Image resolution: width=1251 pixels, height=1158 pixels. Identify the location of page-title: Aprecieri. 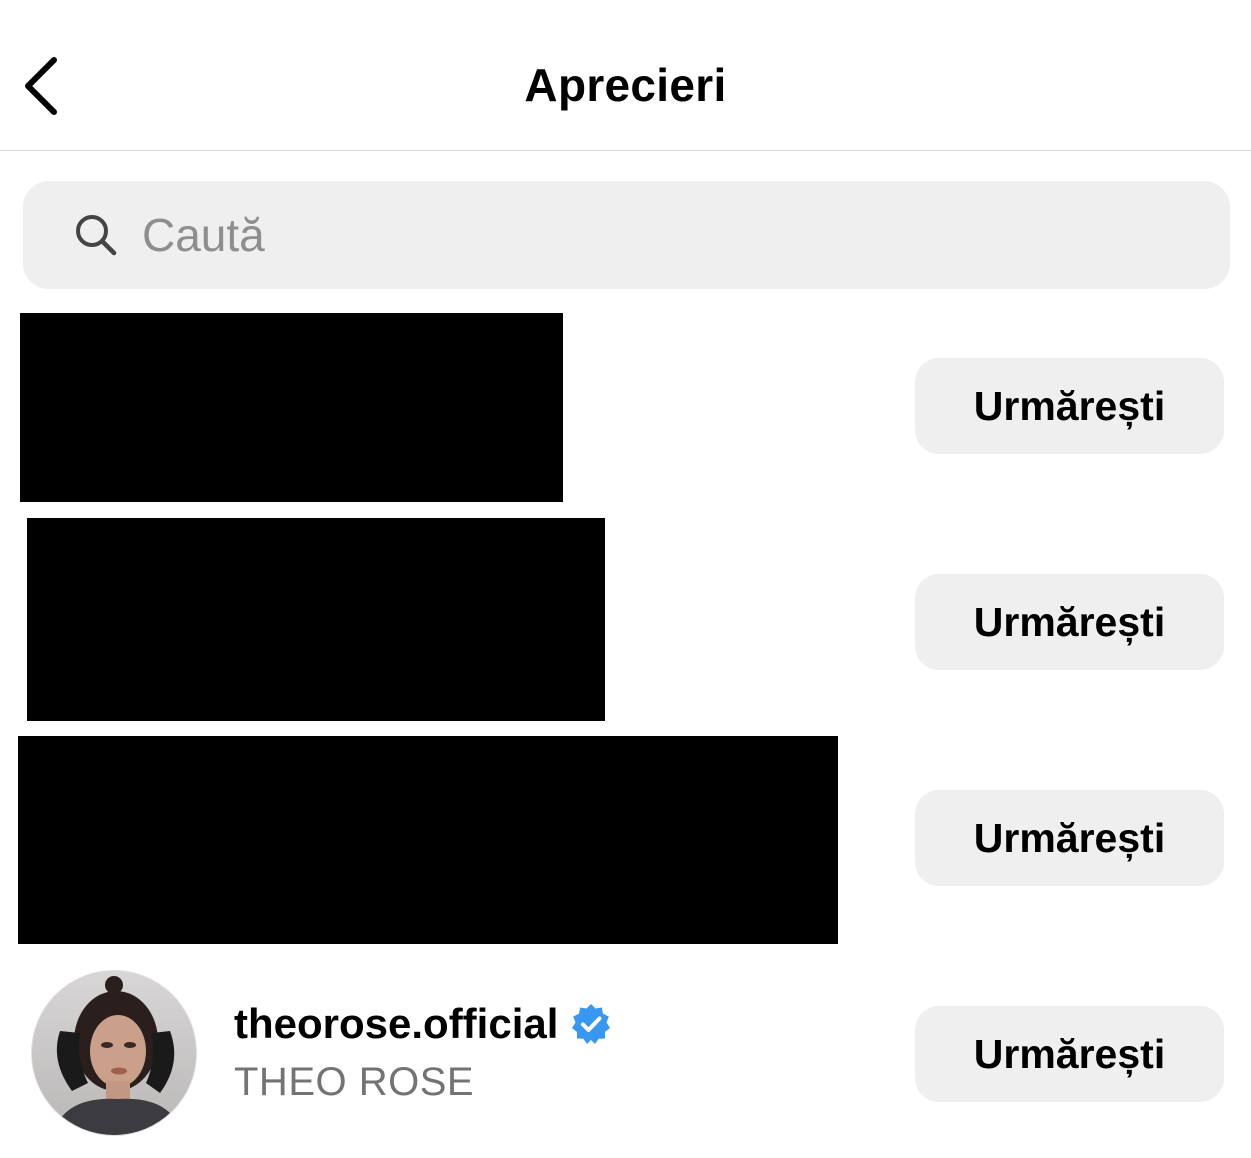
(625, 85).